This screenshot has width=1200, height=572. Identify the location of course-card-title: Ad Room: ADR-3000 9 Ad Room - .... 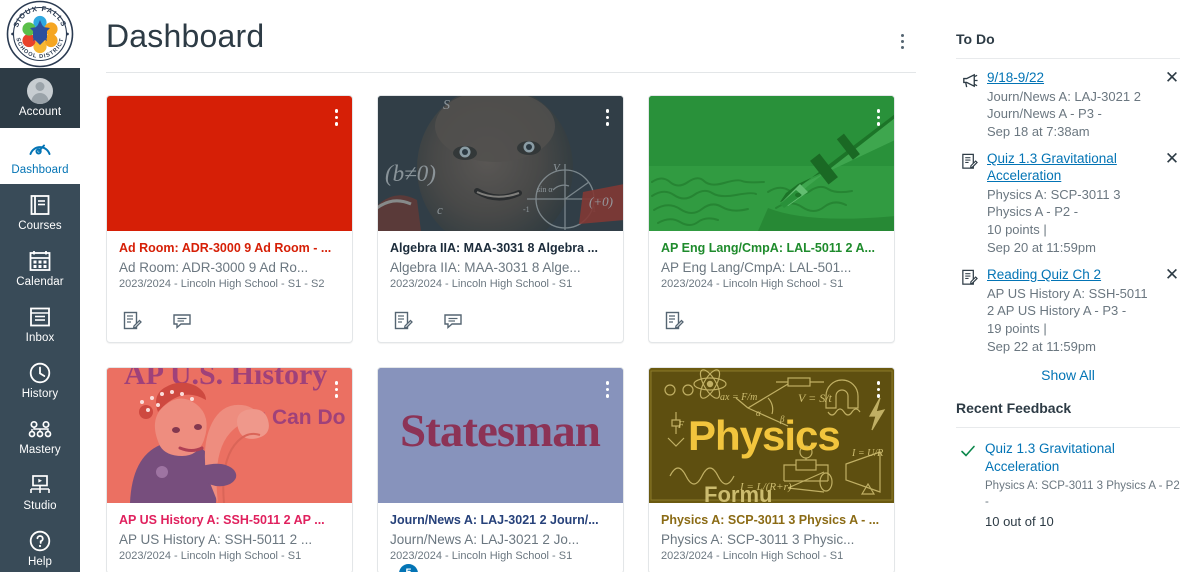
(229, 248).